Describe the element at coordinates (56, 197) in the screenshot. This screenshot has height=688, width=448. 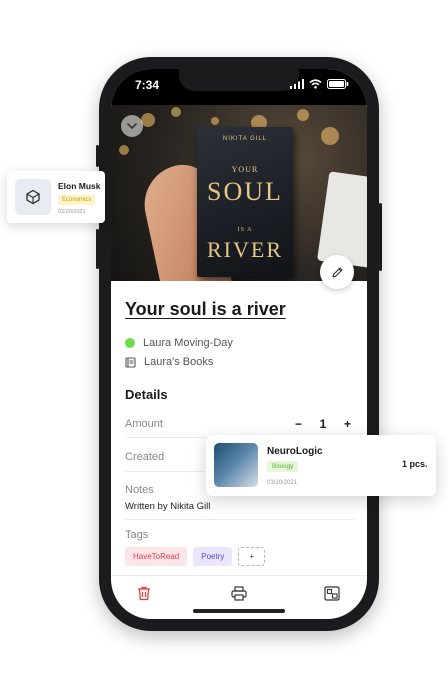
I see `book-card-elon-musk: Elon Musk Economics 03/20/2021` at that location.